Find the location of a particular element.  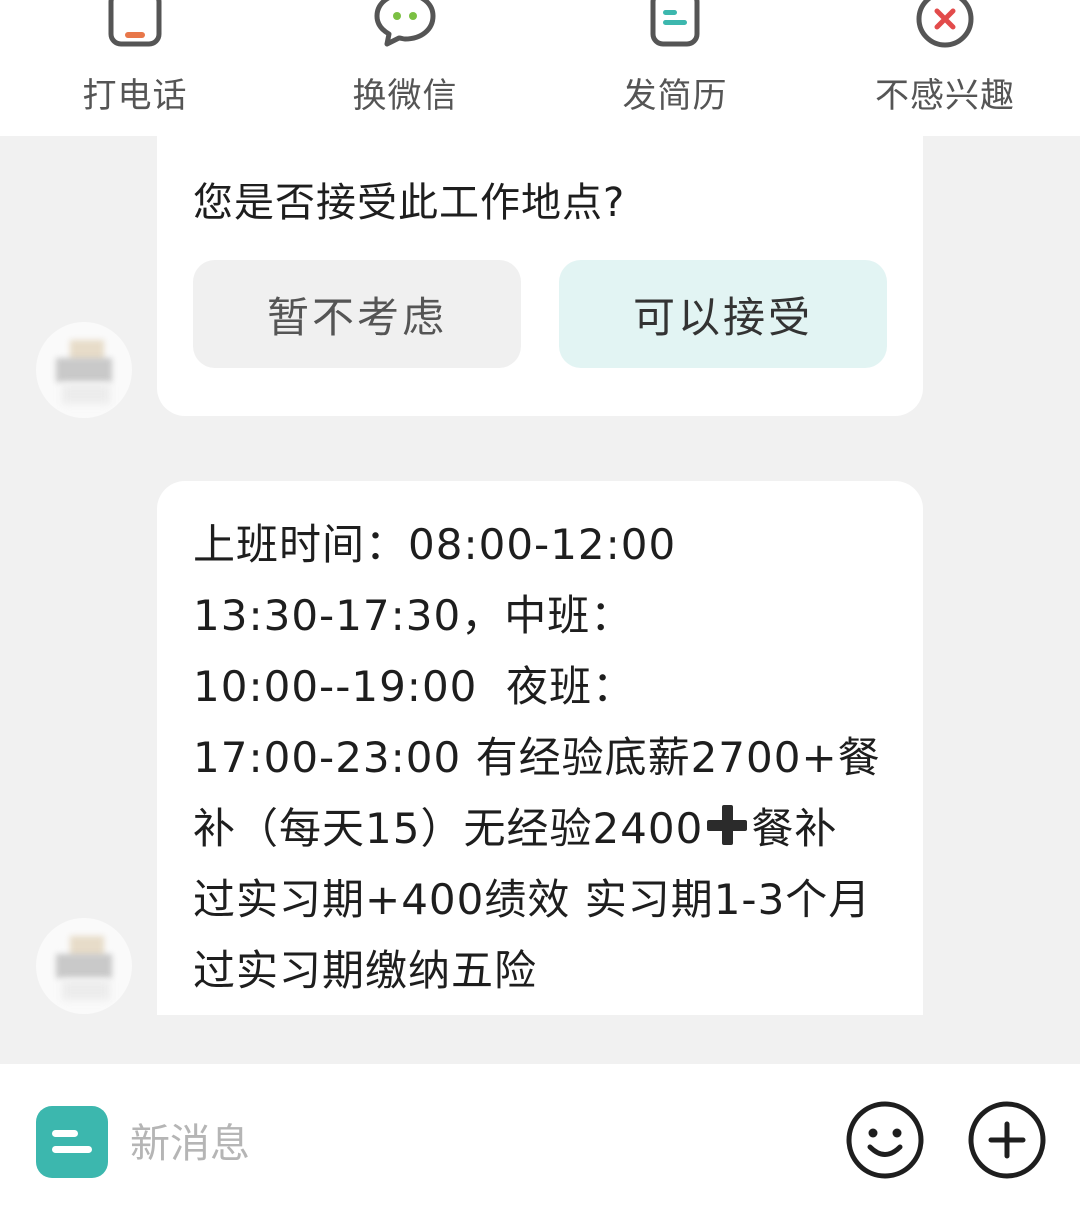

message-line: 上班时间：08:00-12:00 is located at coordinates (435, 544).